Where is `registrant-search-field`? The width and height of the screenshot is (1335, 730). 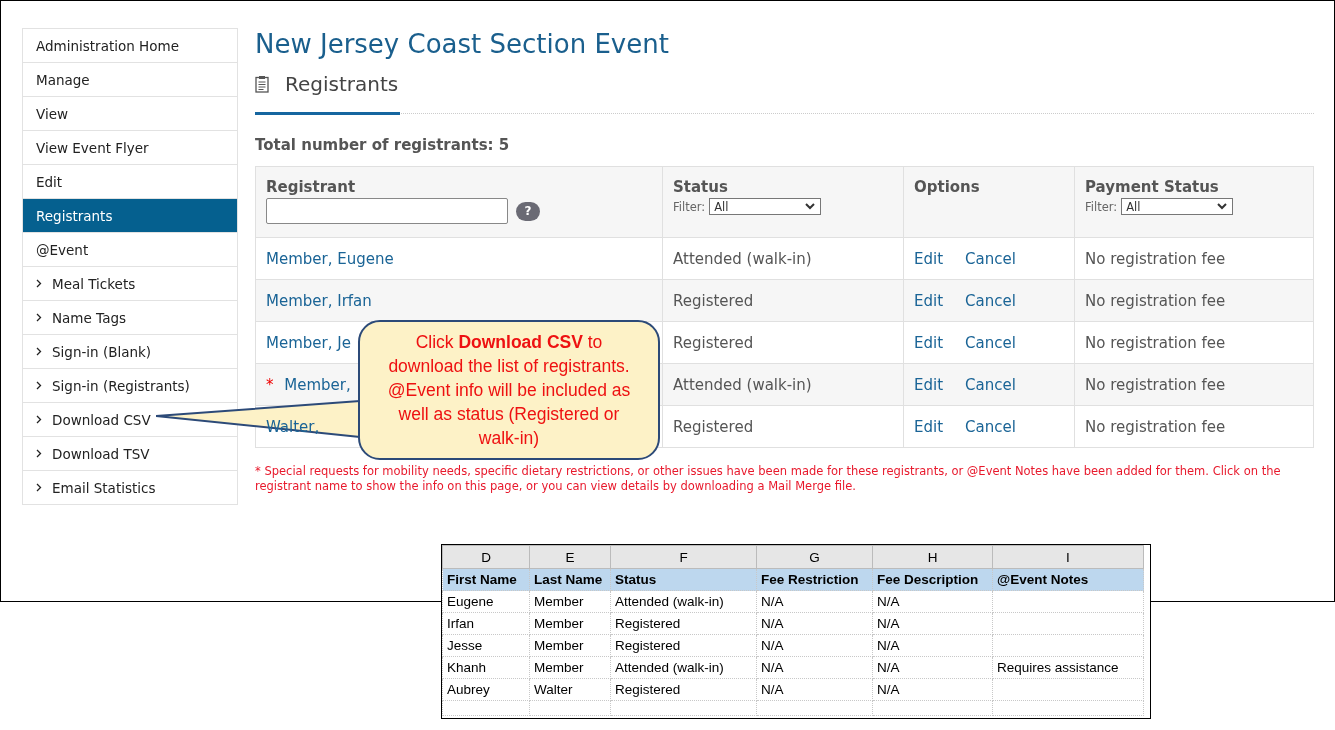 registrant-search-field is located at coordinates (387, 211).